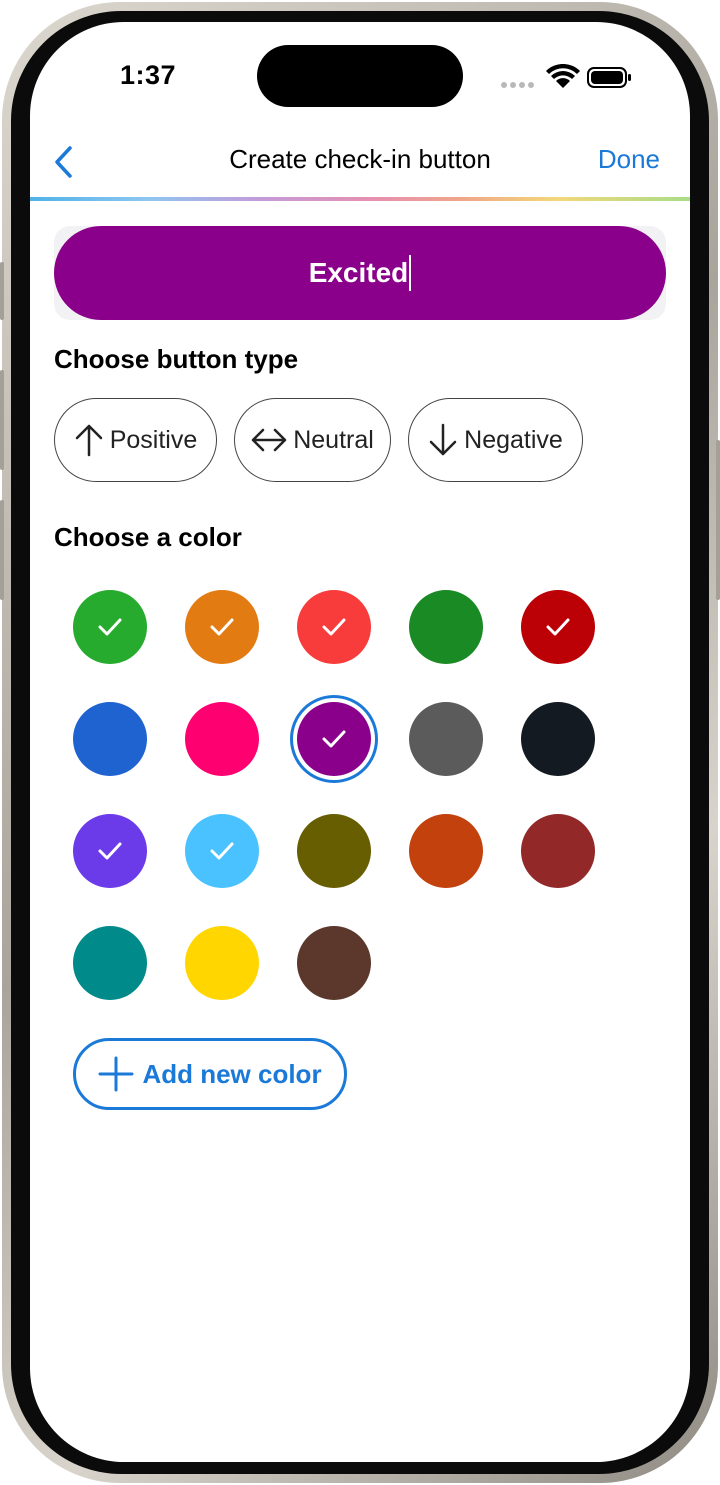 Image resolution: width=720 pixels, height=1485 pixels. I want to click on volume-up-button, so click(2, 420).